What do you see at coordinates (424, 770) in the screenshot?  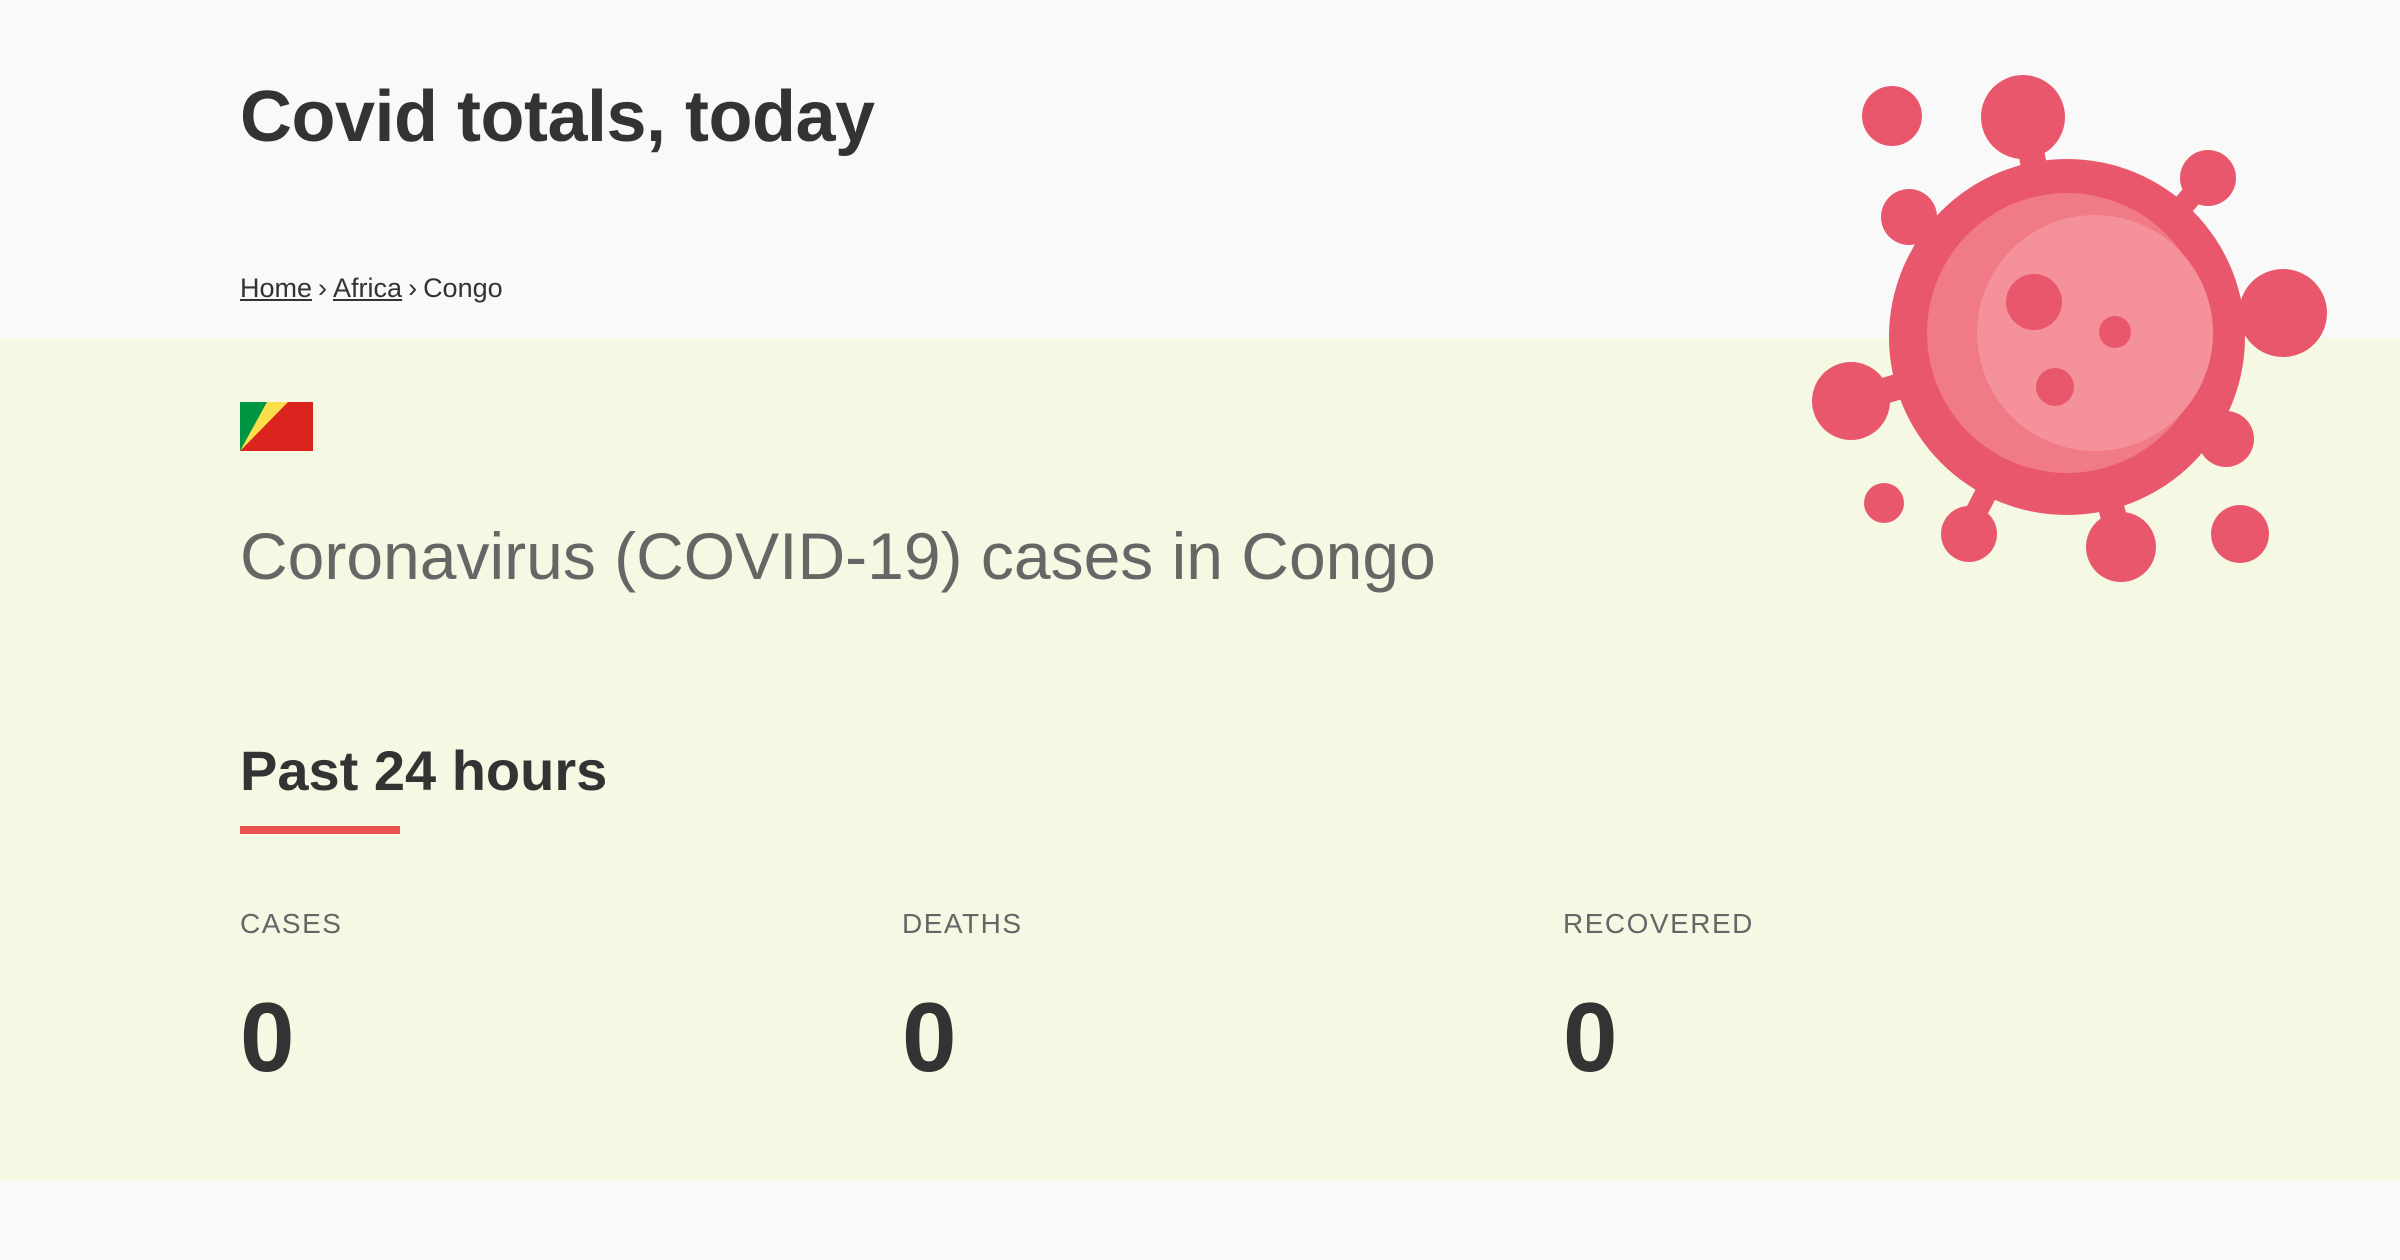 I see `section-title: Past 24 hours` at bounding box center [424, 770].